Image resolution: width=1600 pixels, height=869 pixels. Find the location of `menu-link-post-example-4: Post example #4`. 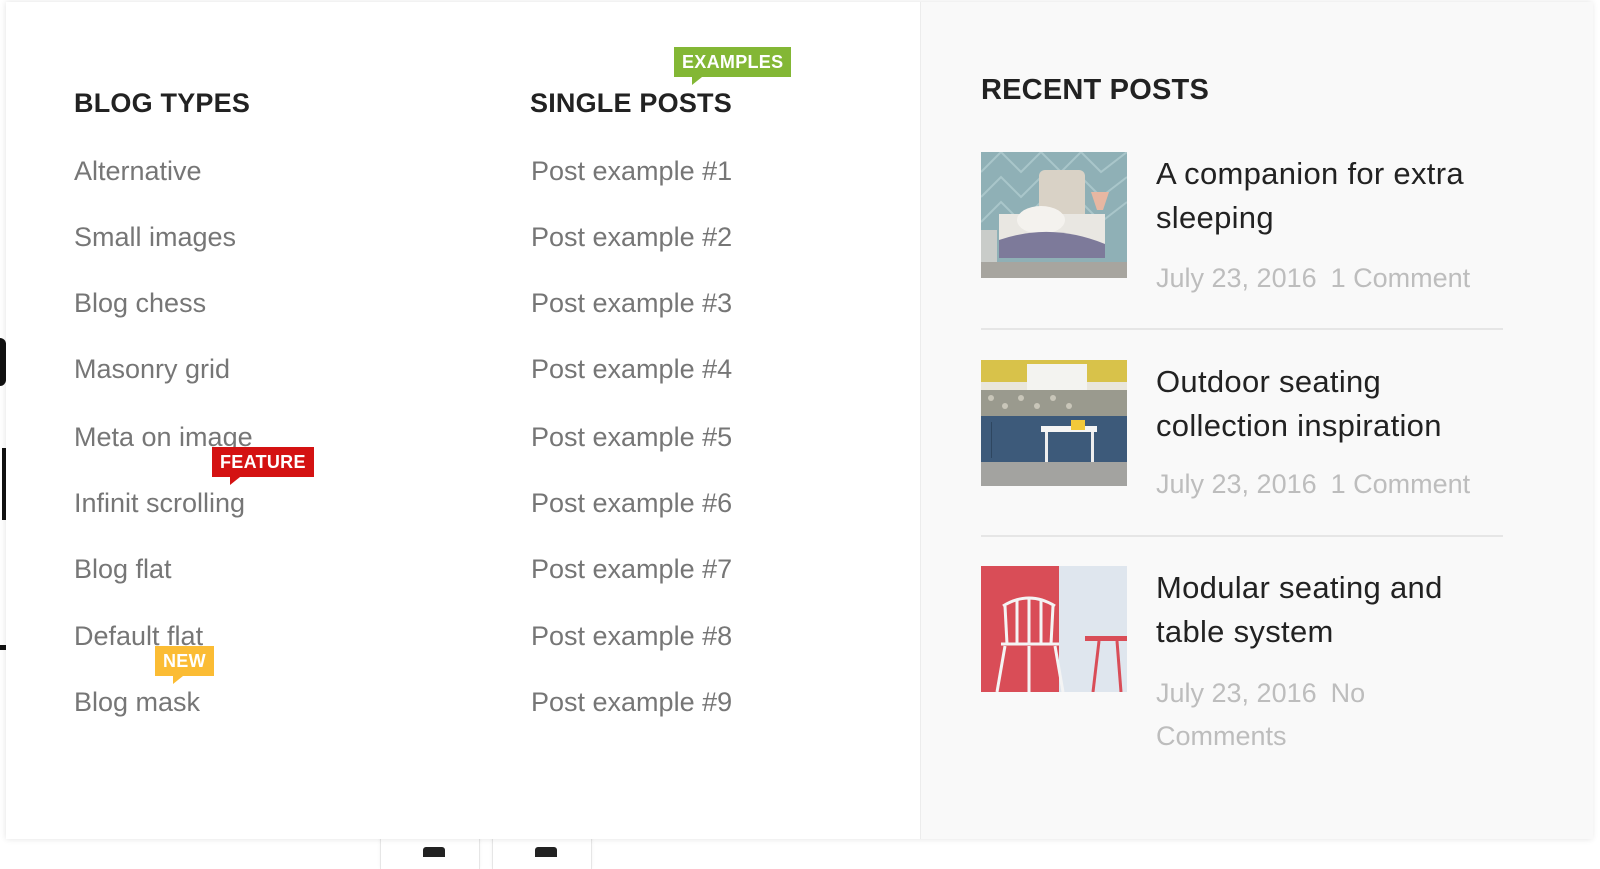

menu-link-post-example-4: Post example #4 is located at coordinates (631, 369).